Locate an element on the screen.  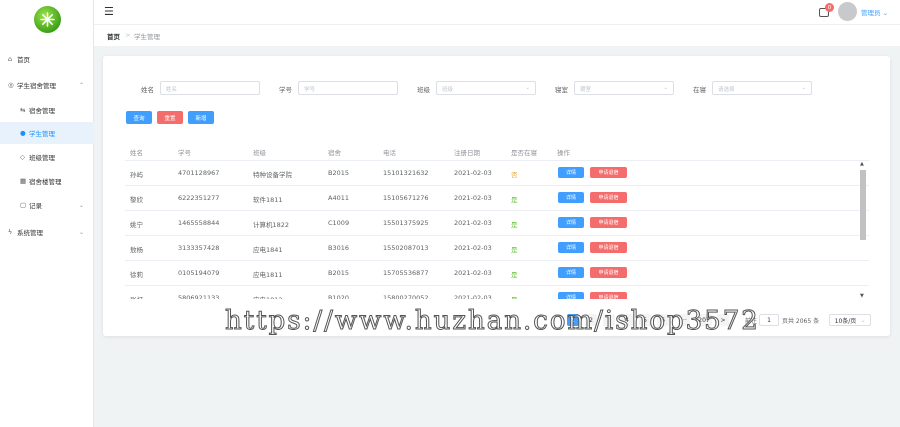
total-count: 页共 2065 条 is located at coordinates (801, 321).